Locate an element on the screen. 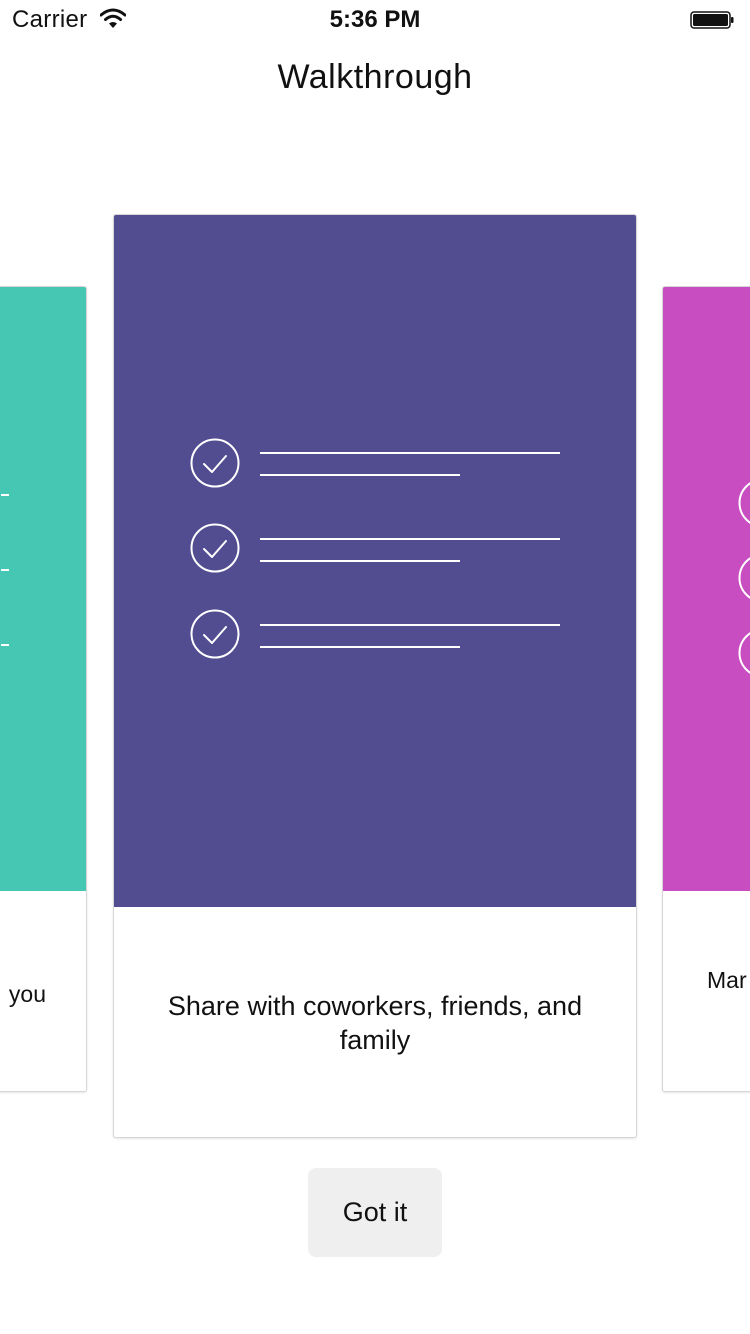 Image resolution: width=750 pixels, height=1334 pixels. status-time: 5:36 PM is located at coordinates (375, 19).